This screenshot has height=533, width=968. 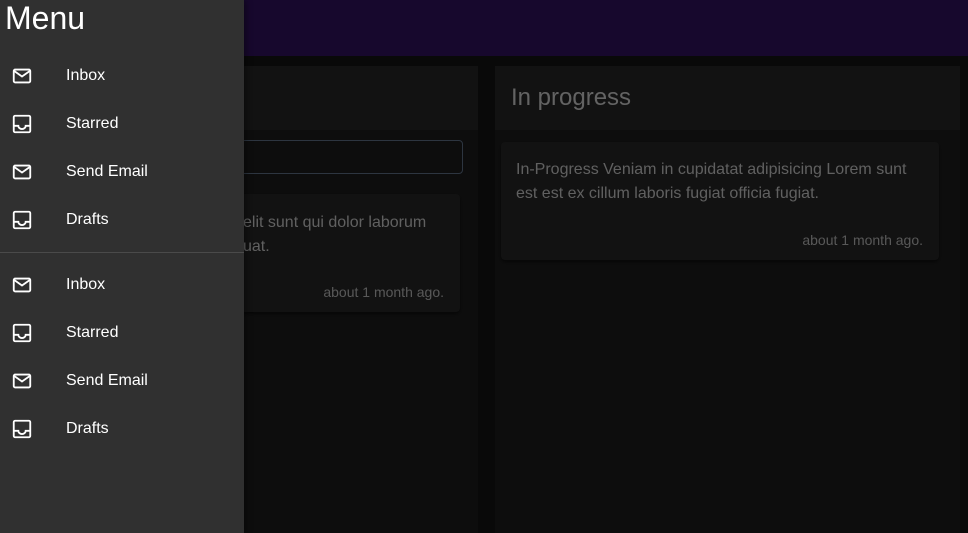 What do you see at coordinates (45, 18) in the screenshot?
I see `drawer-title: Menu` at bounding box center [45, 18].